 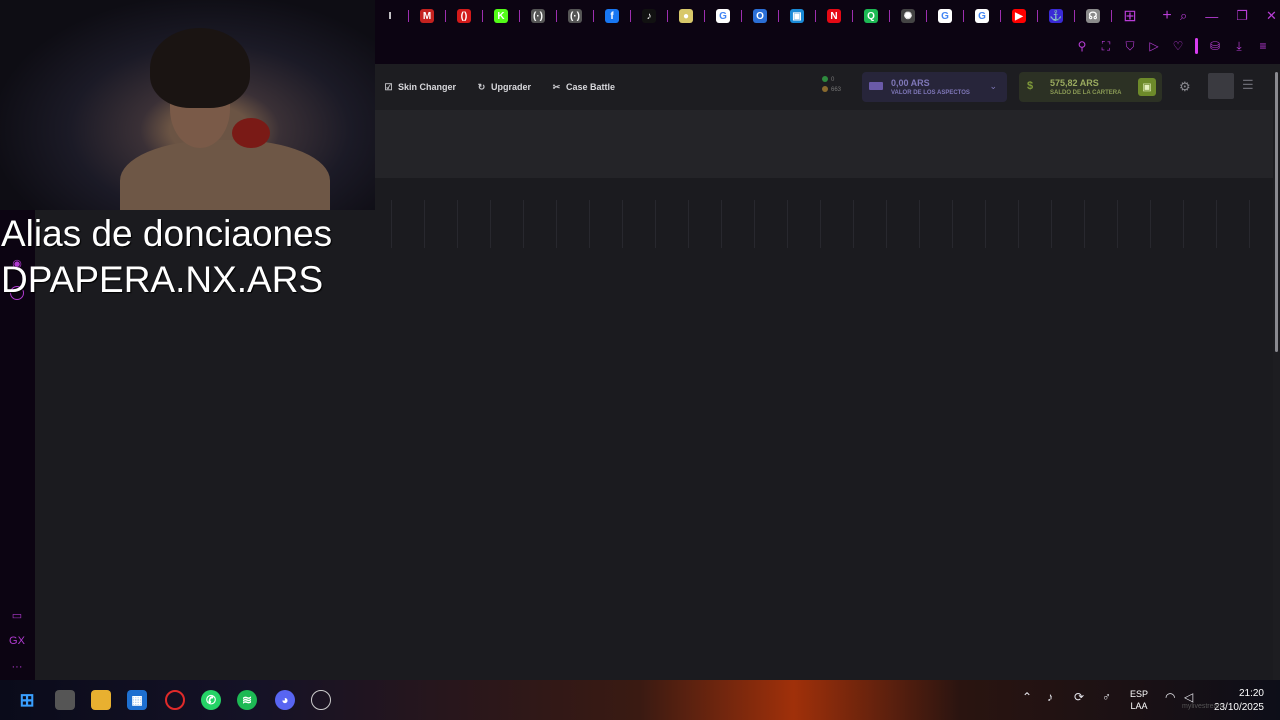 I want to click on webcam-background-object, so click(x=251, y=133).